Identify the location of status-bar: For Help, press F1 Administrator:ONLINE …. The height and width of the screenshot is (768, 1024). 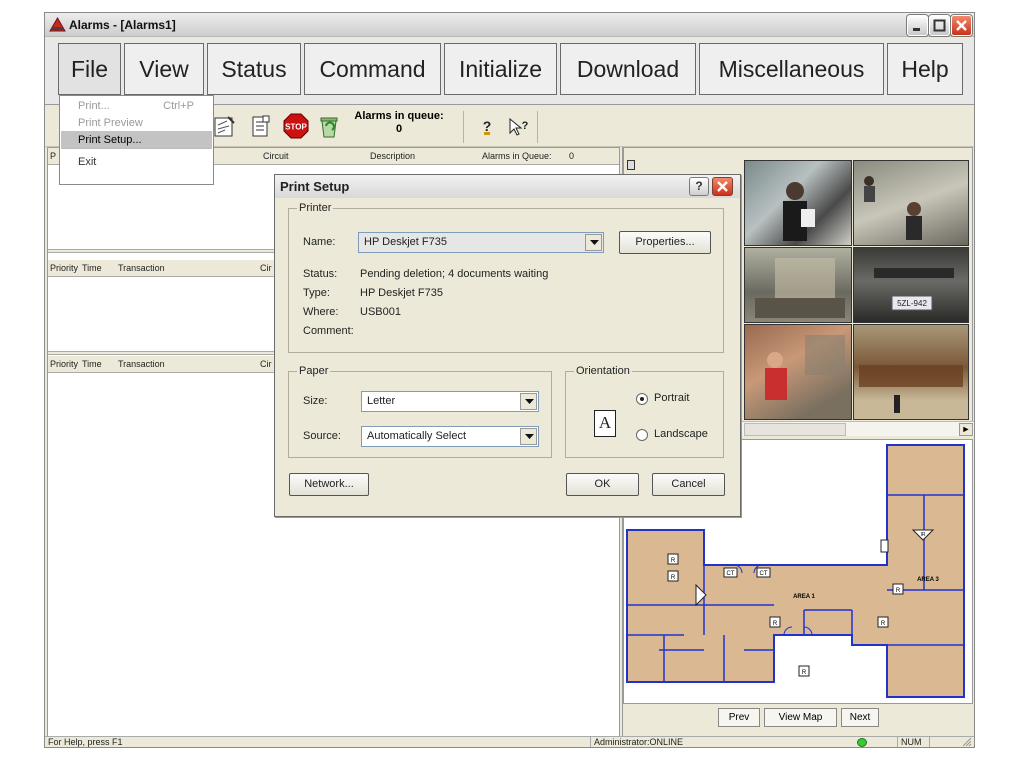
(509, 741).